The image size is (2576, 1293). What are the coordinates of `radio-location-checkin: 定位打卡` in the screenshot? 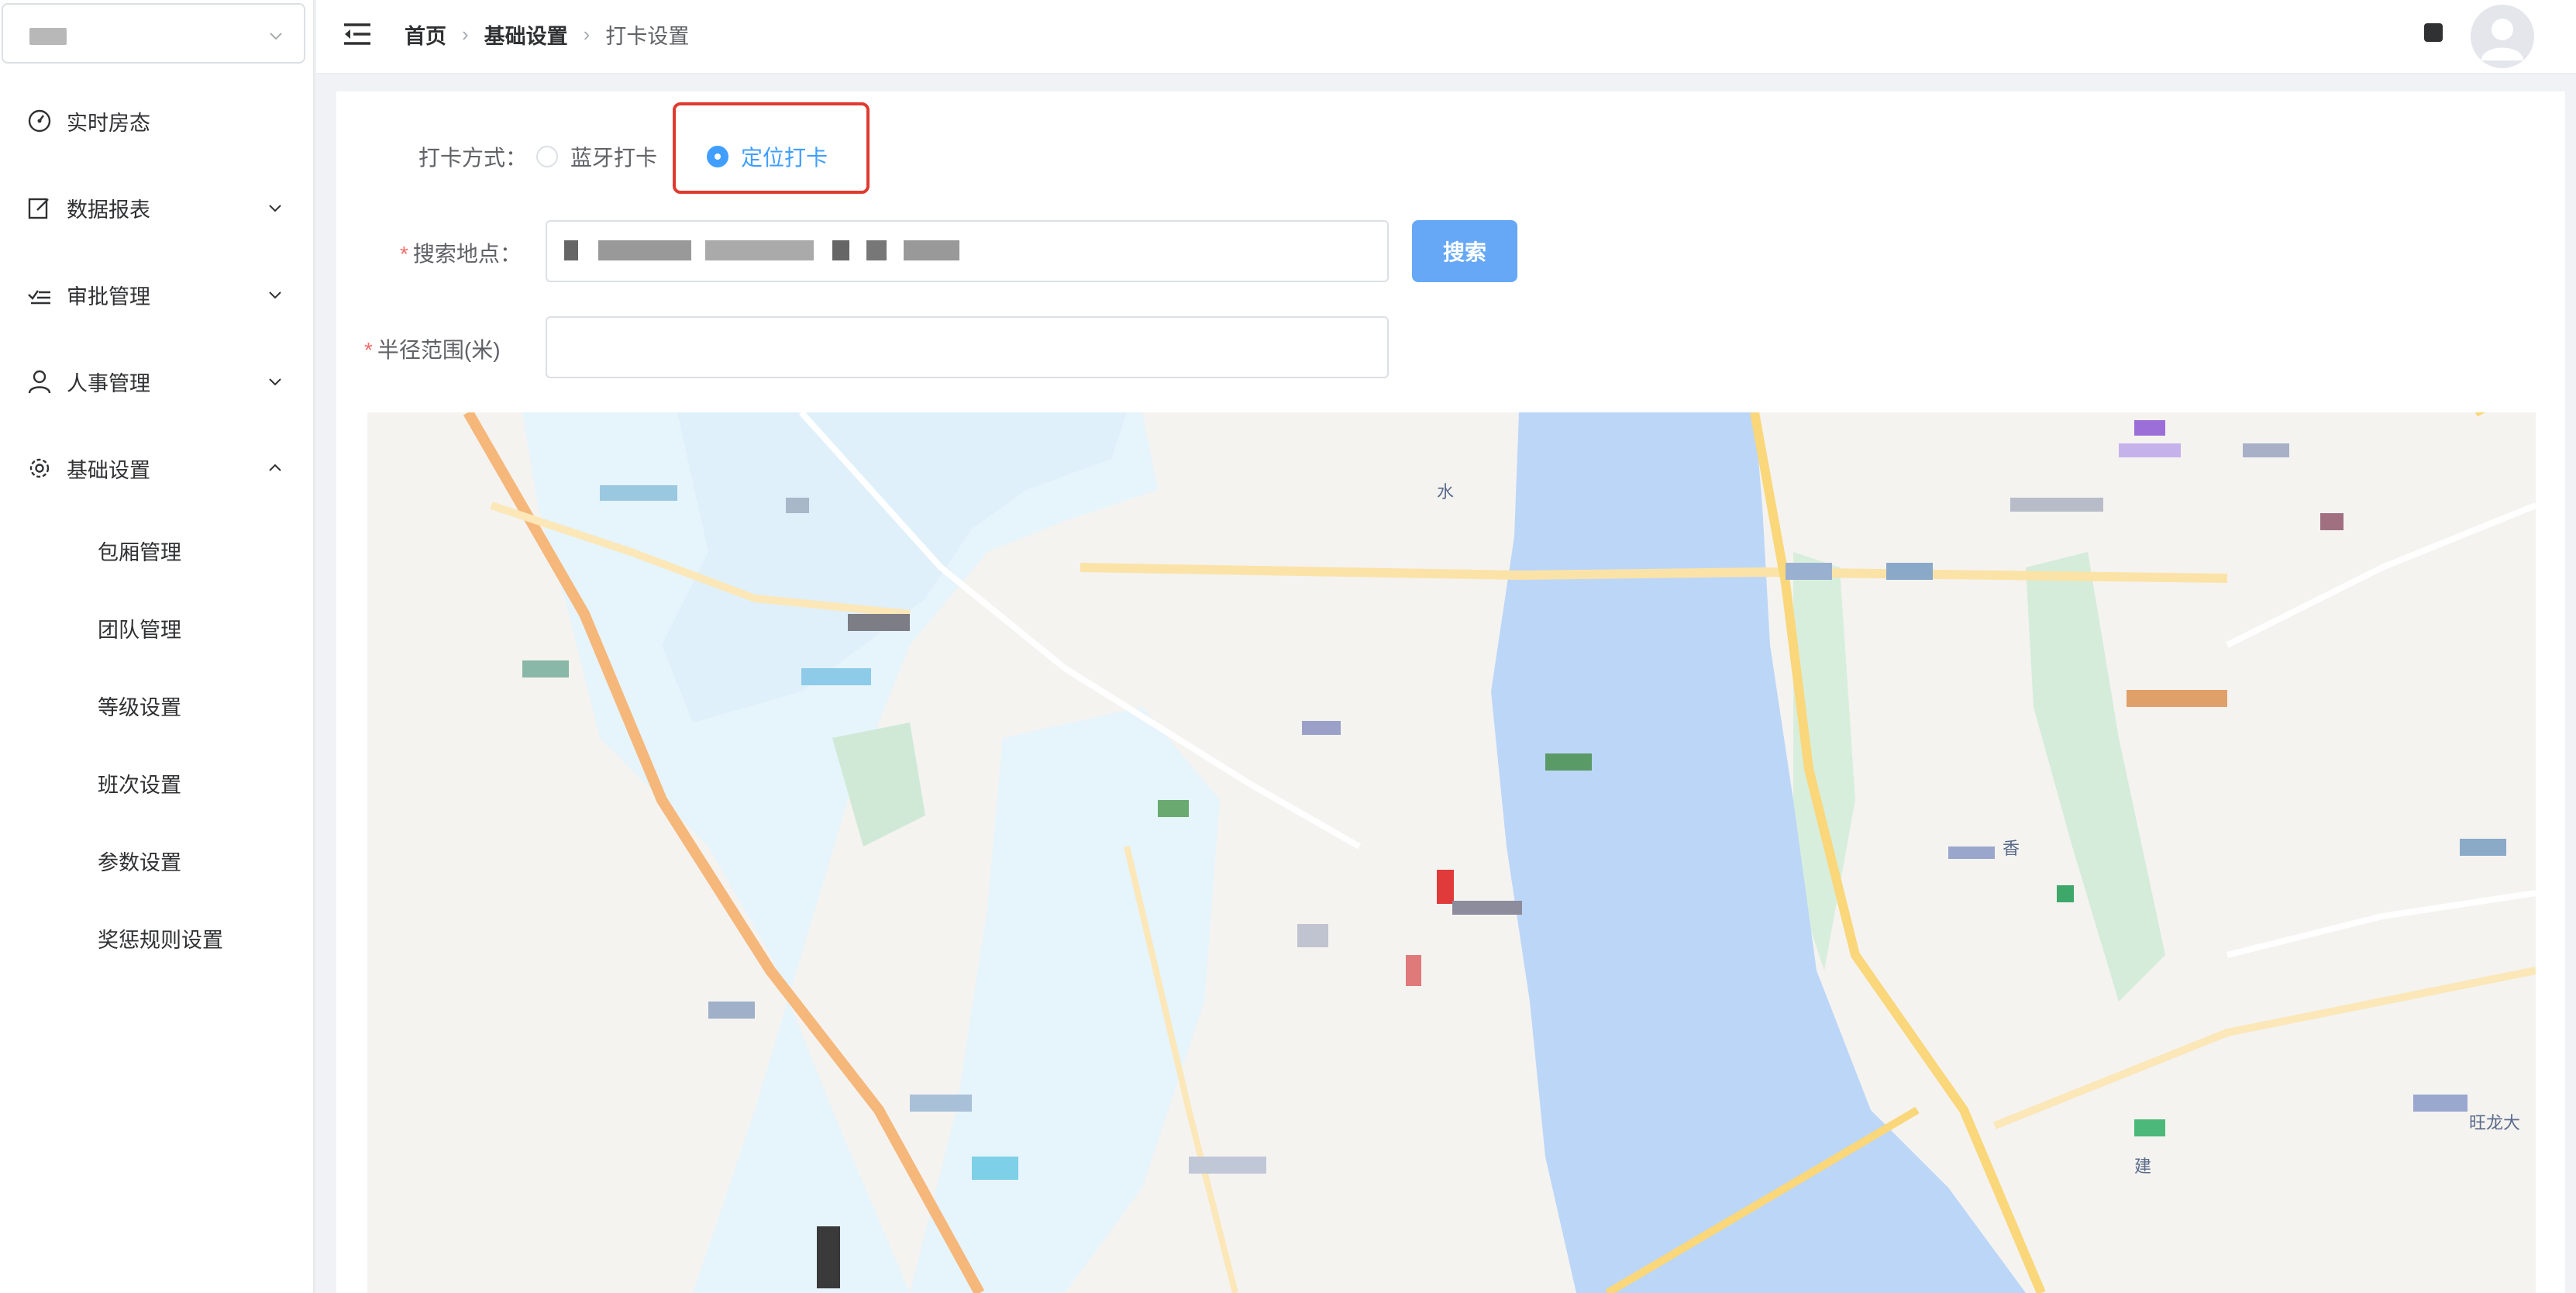 It's located at (767, 156).